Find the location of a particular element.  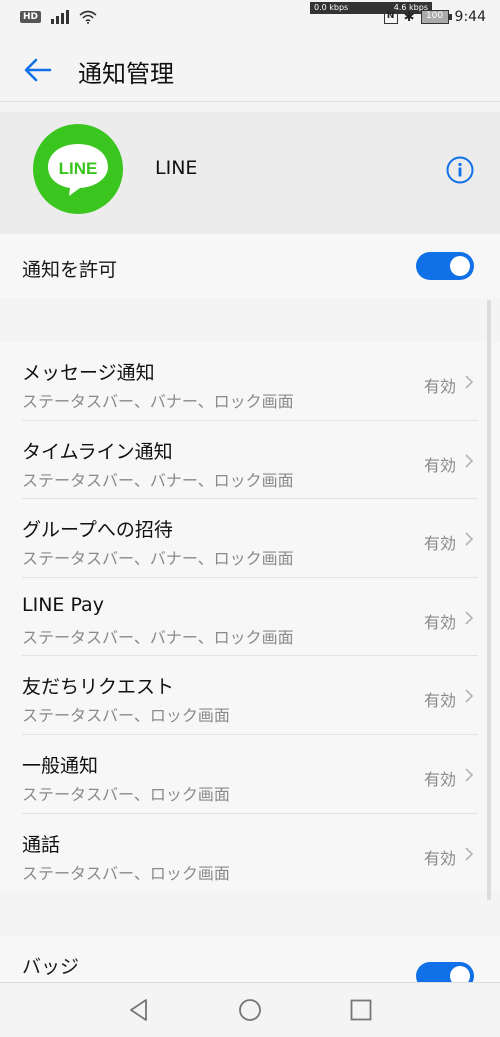

logo-text: LINE is located at coordinates (78, 168).